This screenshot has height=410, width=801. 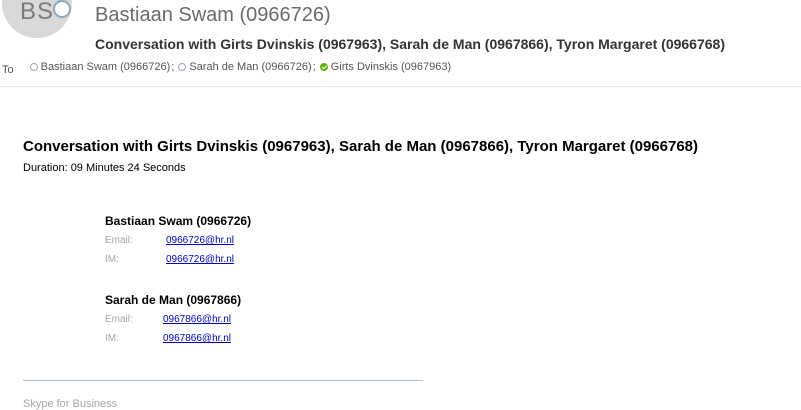 I want to click on conversation-duration: Duration: 09 Minutes 24 Seconds, so click(x=104, y=168).